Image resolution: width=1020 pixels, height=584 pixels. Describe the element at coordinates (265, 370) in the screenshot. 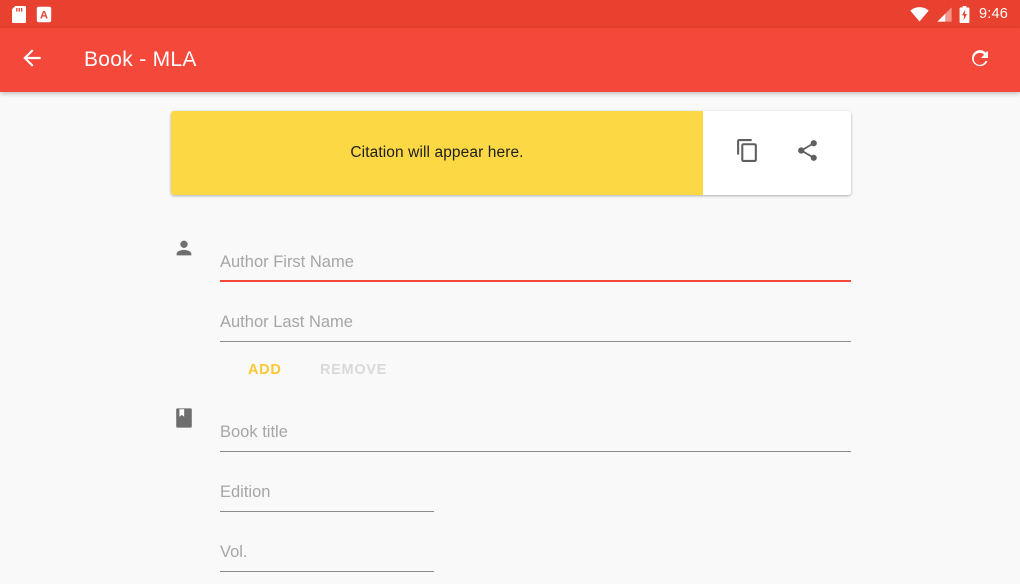

I see `add-author-button: ADD` at that location.